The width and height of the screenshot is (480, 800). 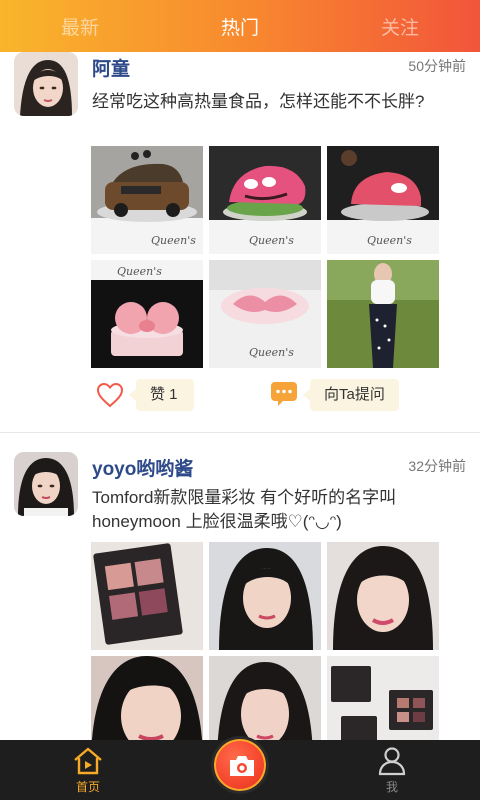 What do you see at coordinates (351, 395) in the screenshot?
I see `ask-button: 向Ta提问` at bounding box center [351, 395].